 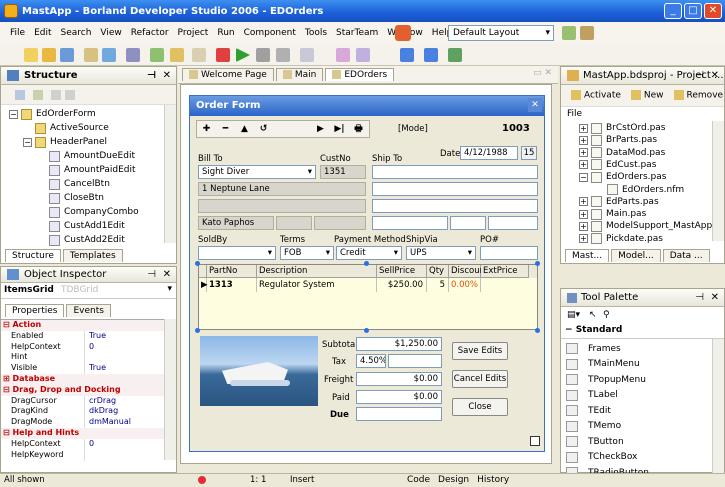 I want to click on tab-events: Events, so click(x=88, y=310).